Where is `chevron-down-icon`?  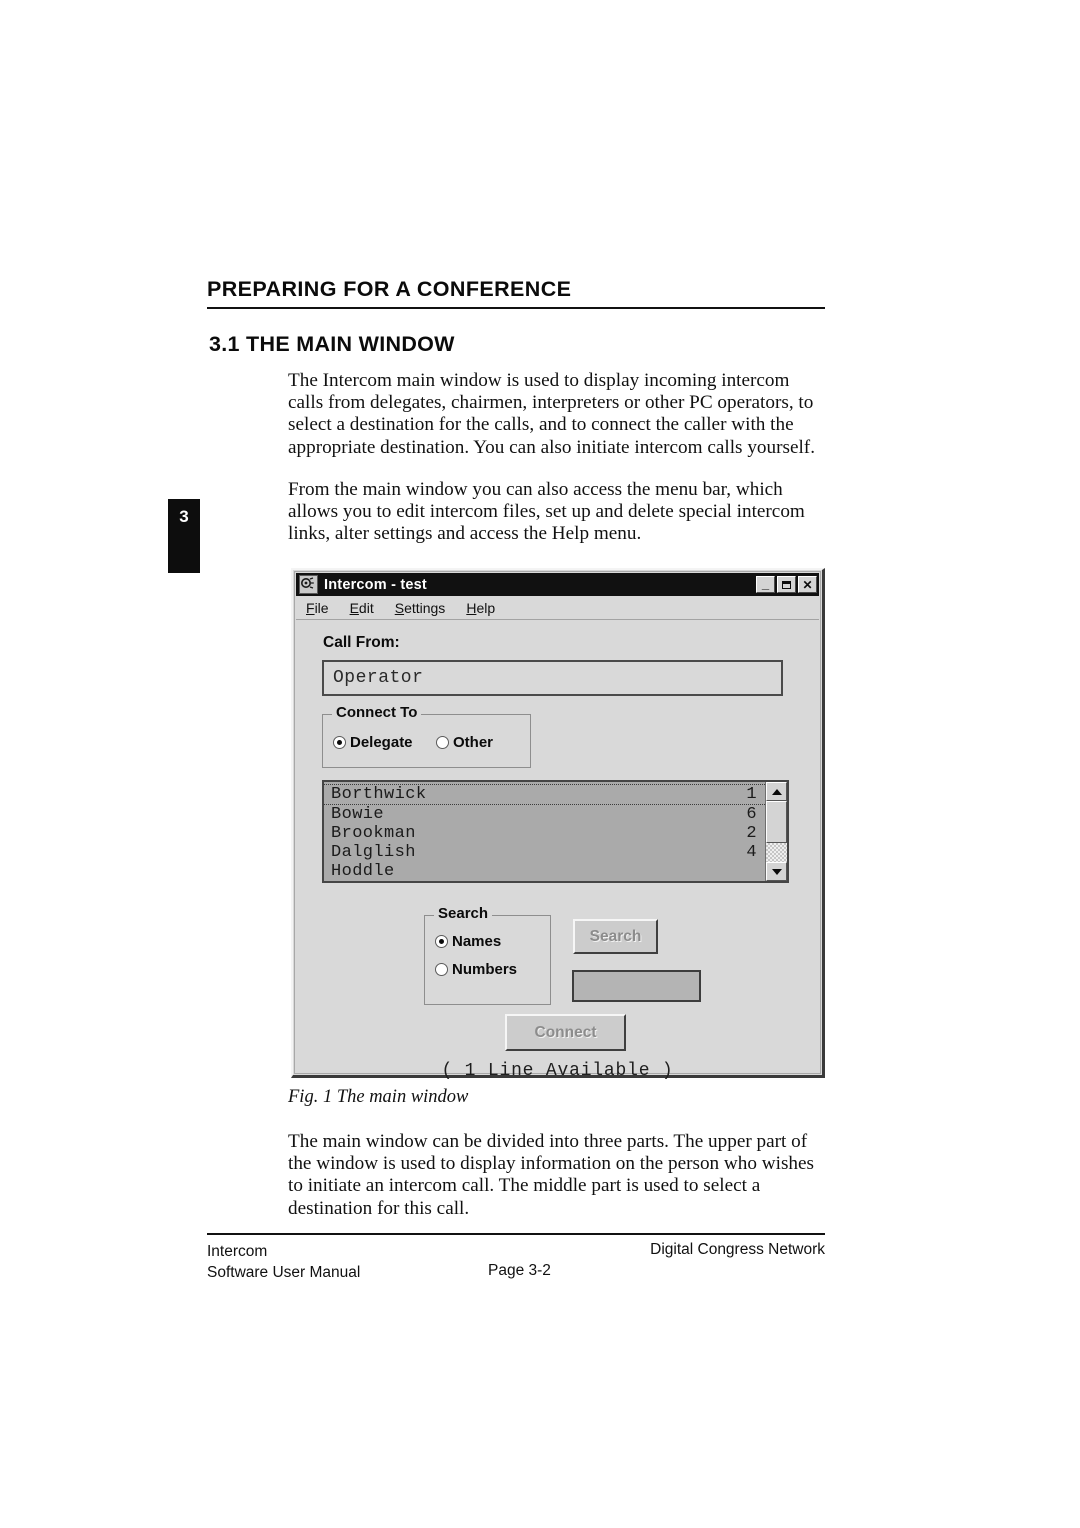
chevron-down-icon is located at coordinates (776, 871).